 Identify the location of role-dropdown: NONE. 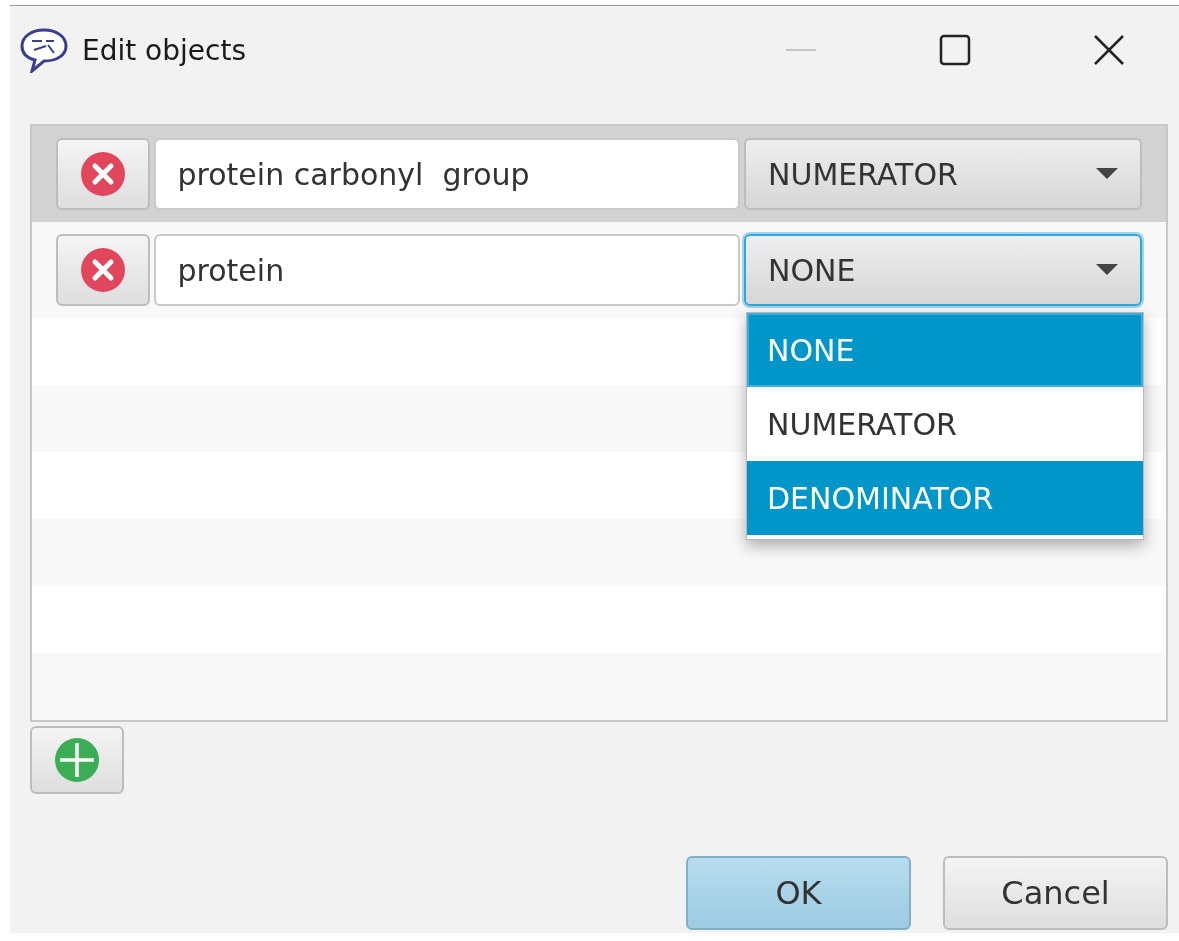
(943, 270).